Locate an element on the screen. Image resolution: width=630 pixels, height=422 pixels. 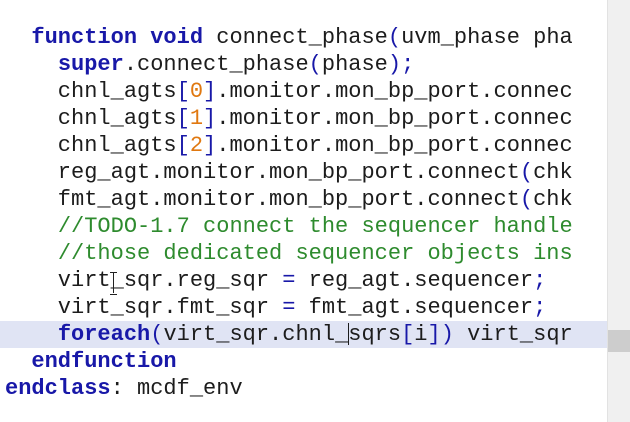
code-token: i is located at coordinates (421, 334).